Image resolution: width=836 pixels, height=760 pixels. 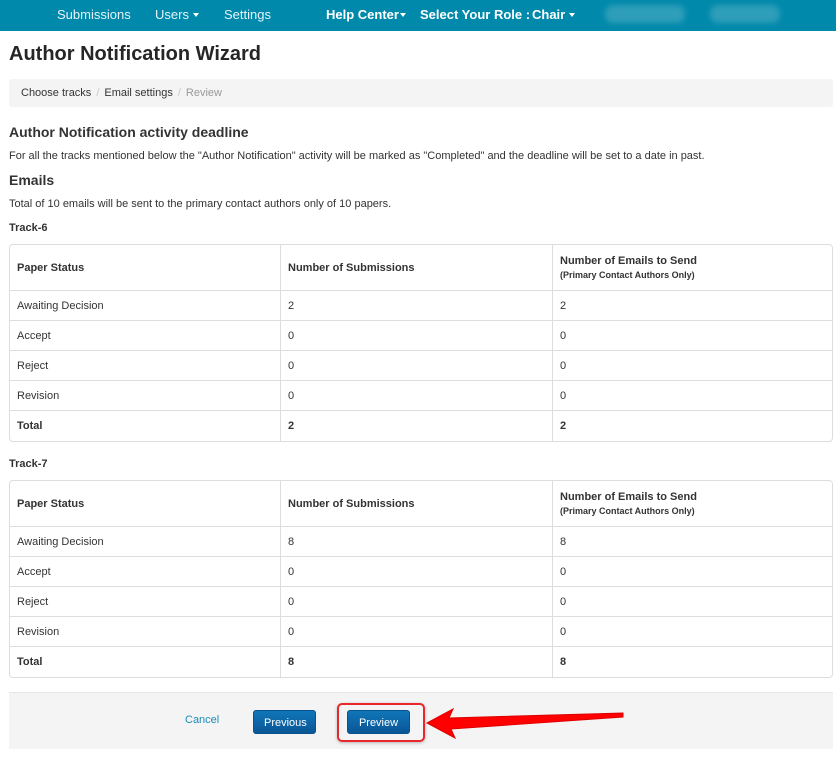 What do you see at coordinates (203, 93) in the screenshot?
I see `breadcrumb-review: Review` at bounding box center [203, 93].